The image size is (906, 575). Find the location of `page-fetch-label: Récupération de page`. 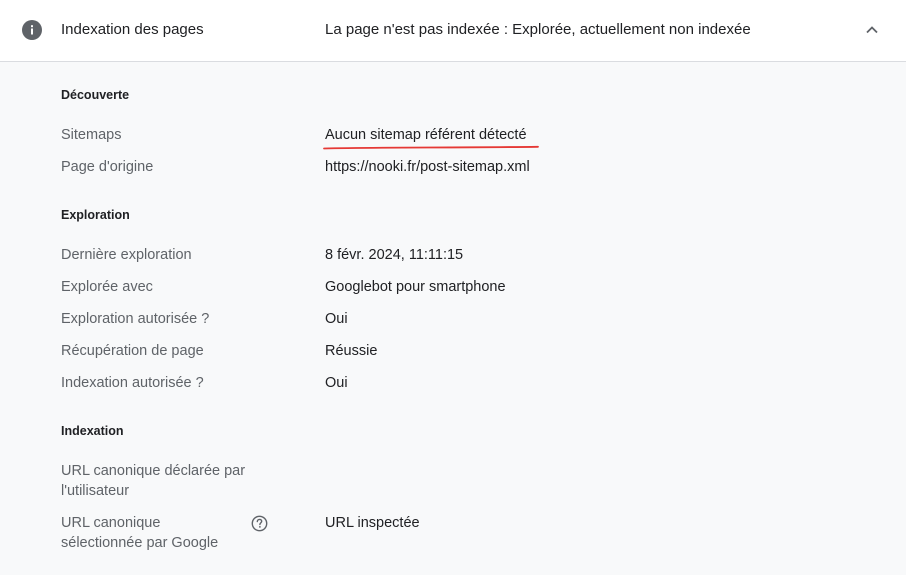

page-fetch-label: Récupération de page is located at coordinates (132, 351).